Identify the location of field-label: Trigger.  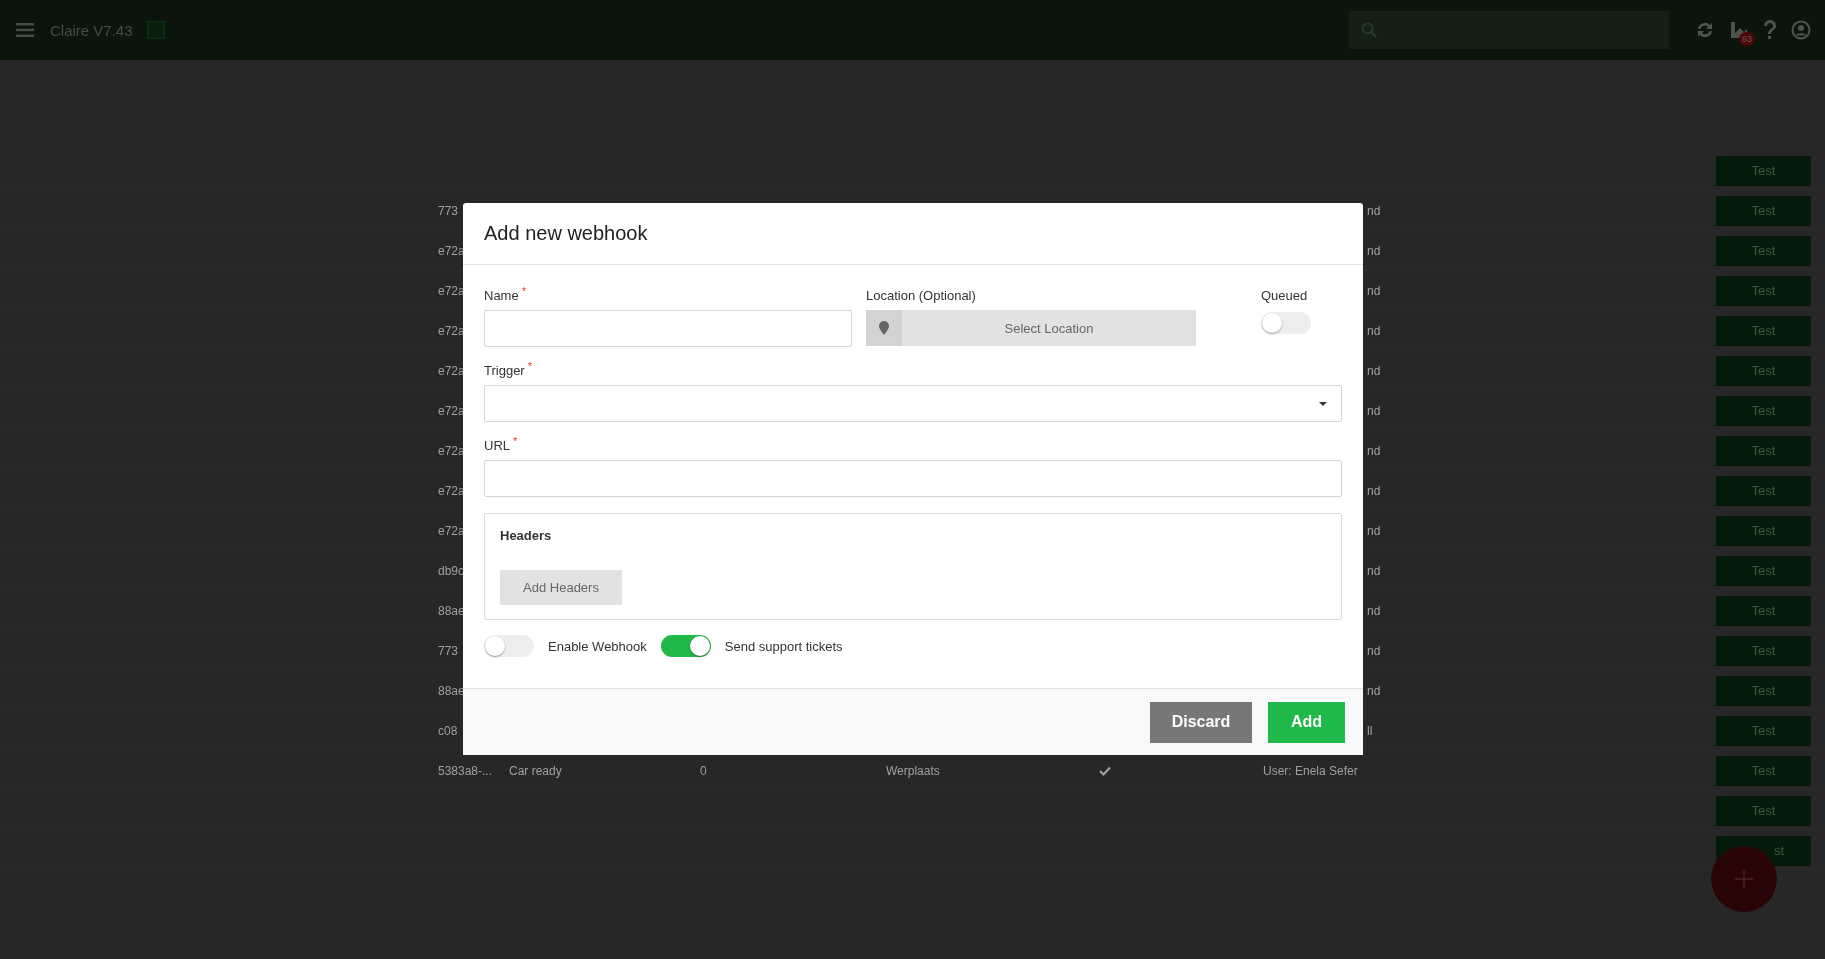
(504, 370).